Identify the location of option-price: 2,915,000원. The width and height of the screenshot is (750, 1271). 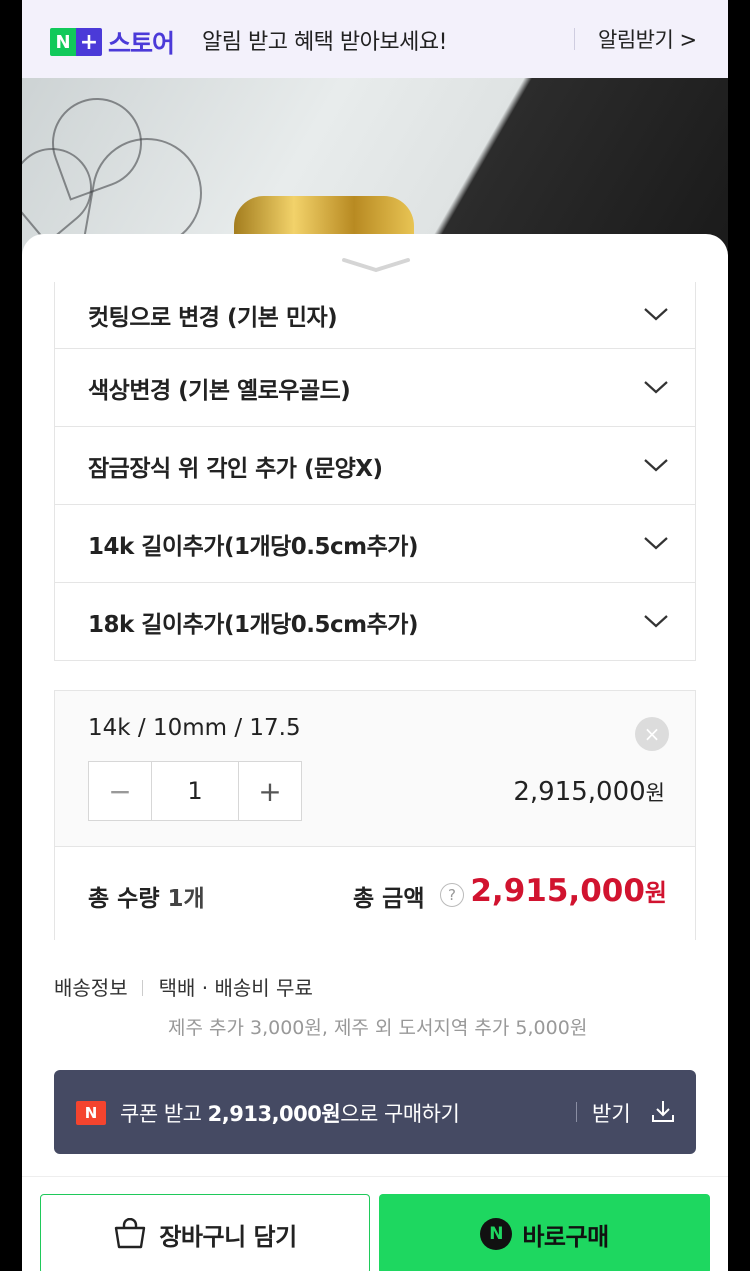
(589, 792).